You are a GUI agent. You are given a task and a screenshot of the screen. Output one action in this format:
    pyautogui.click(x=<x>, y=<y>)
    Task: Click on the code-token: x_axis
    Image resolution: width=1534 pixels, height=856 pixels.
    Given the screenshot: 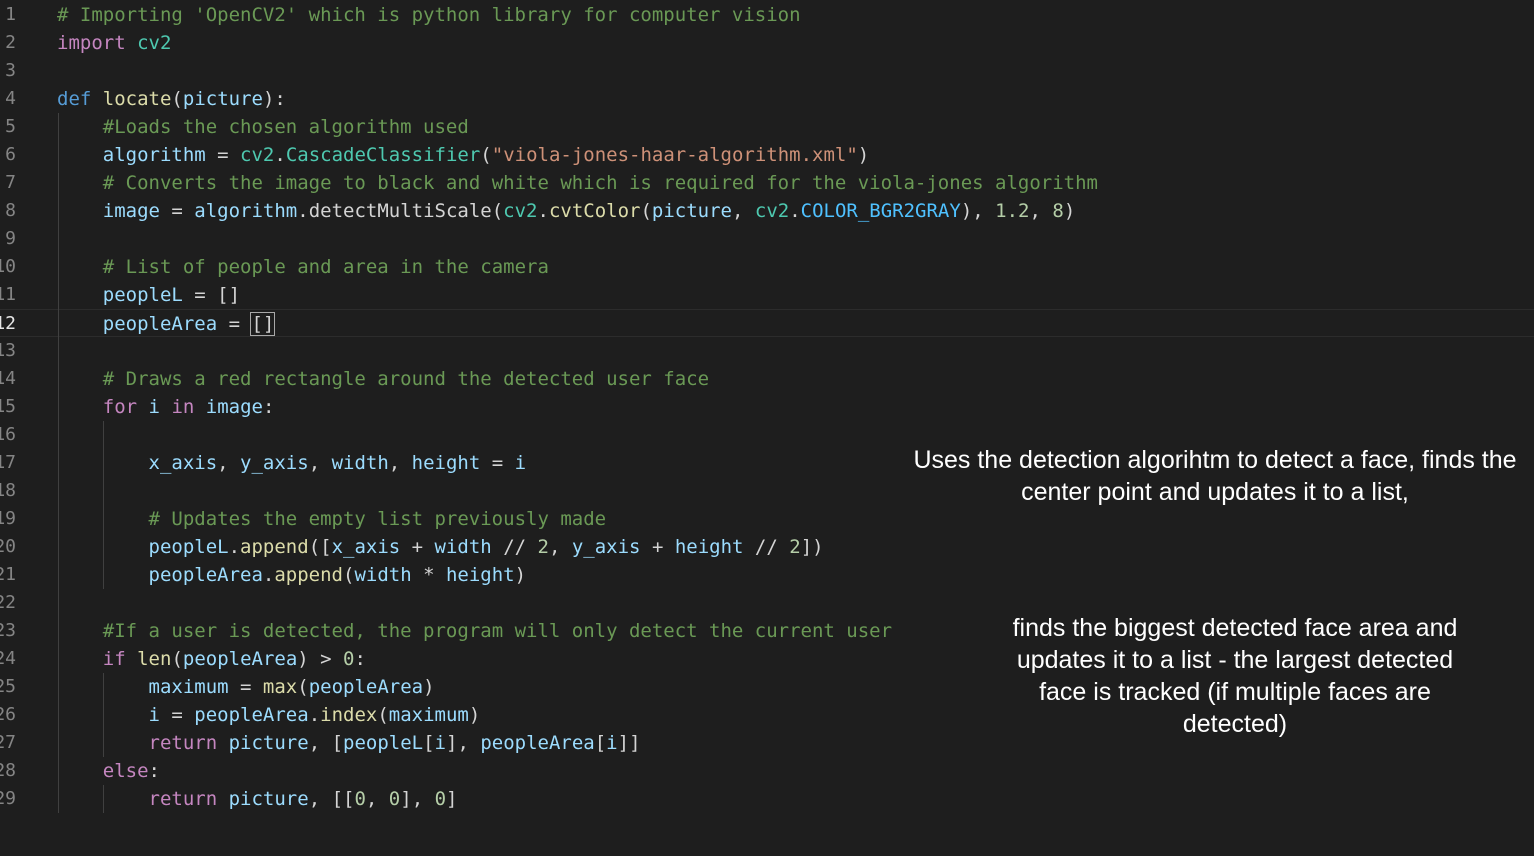 What is the action you would take?
    pyautogui.click(x=183, y=463)
    